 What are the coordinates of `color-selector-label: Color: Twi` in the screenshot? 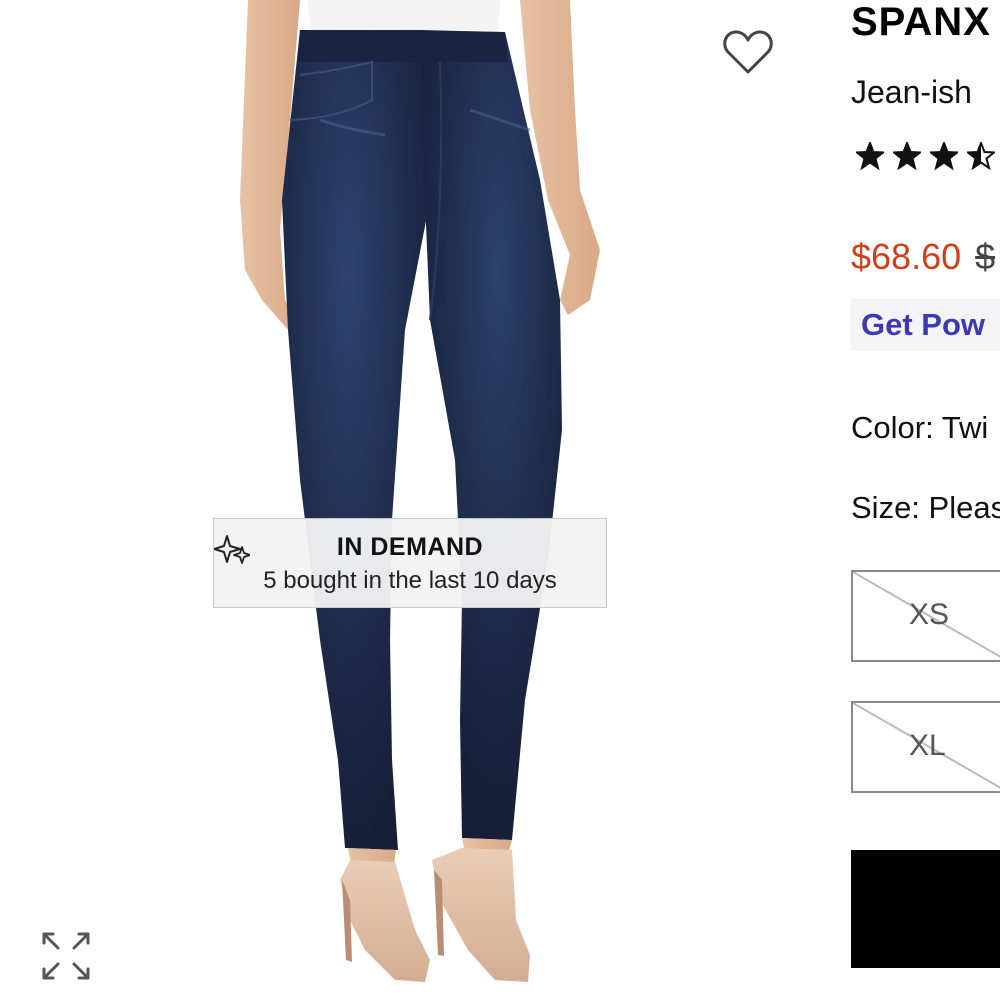 It's located at (919, 428).